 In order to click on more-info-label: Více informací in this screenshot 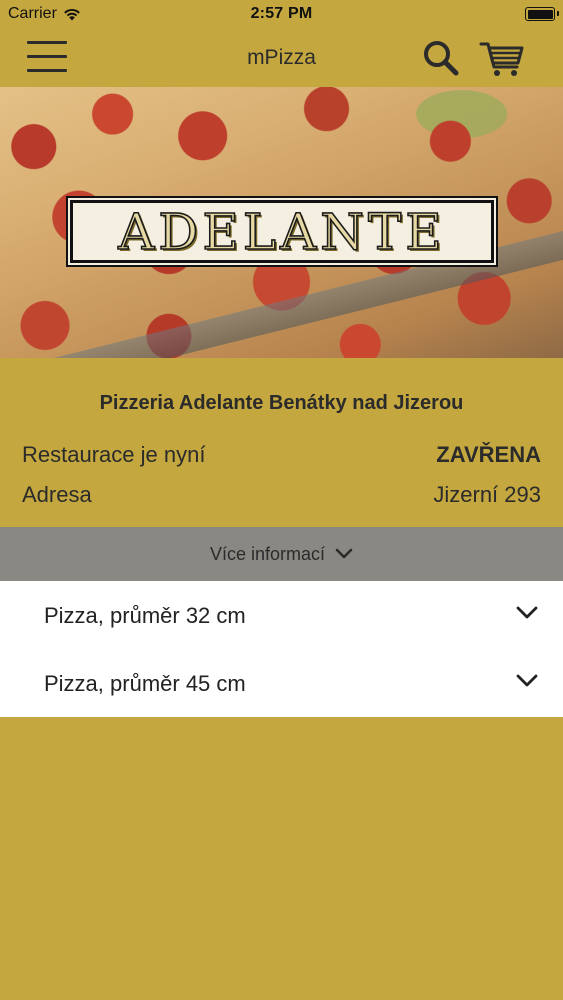, I will do `click(267, 553)`.